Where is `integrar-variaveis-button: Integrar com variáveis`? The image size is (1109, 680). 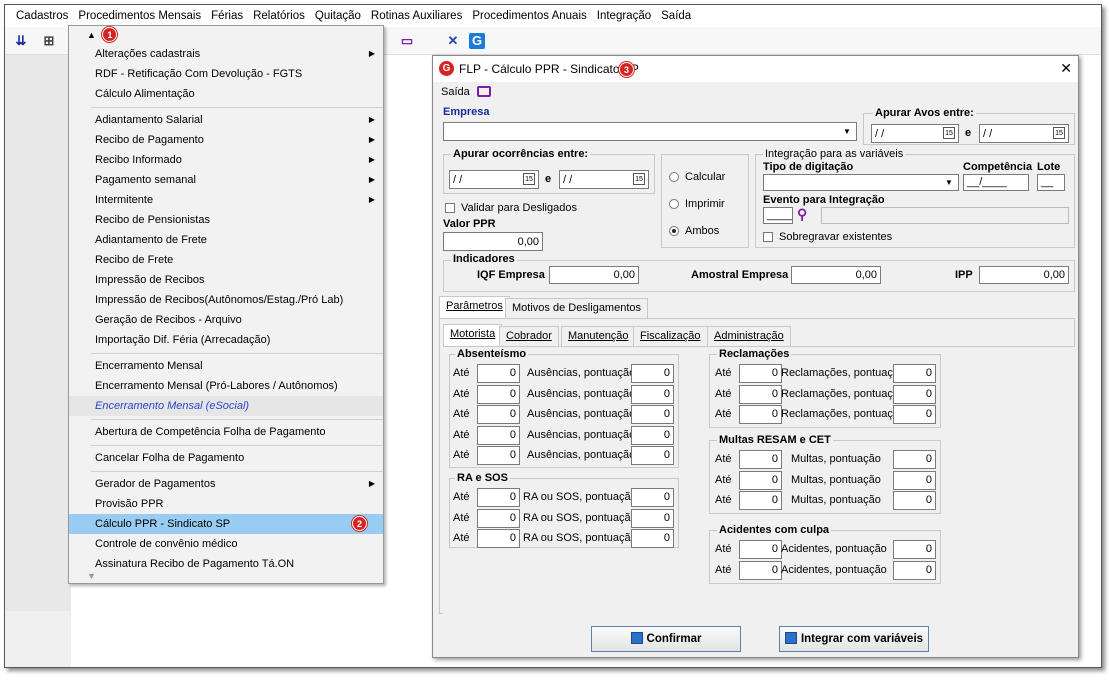
integrar-variaveis-button: Integrar com variáveis is located at coordinates (854, 639).